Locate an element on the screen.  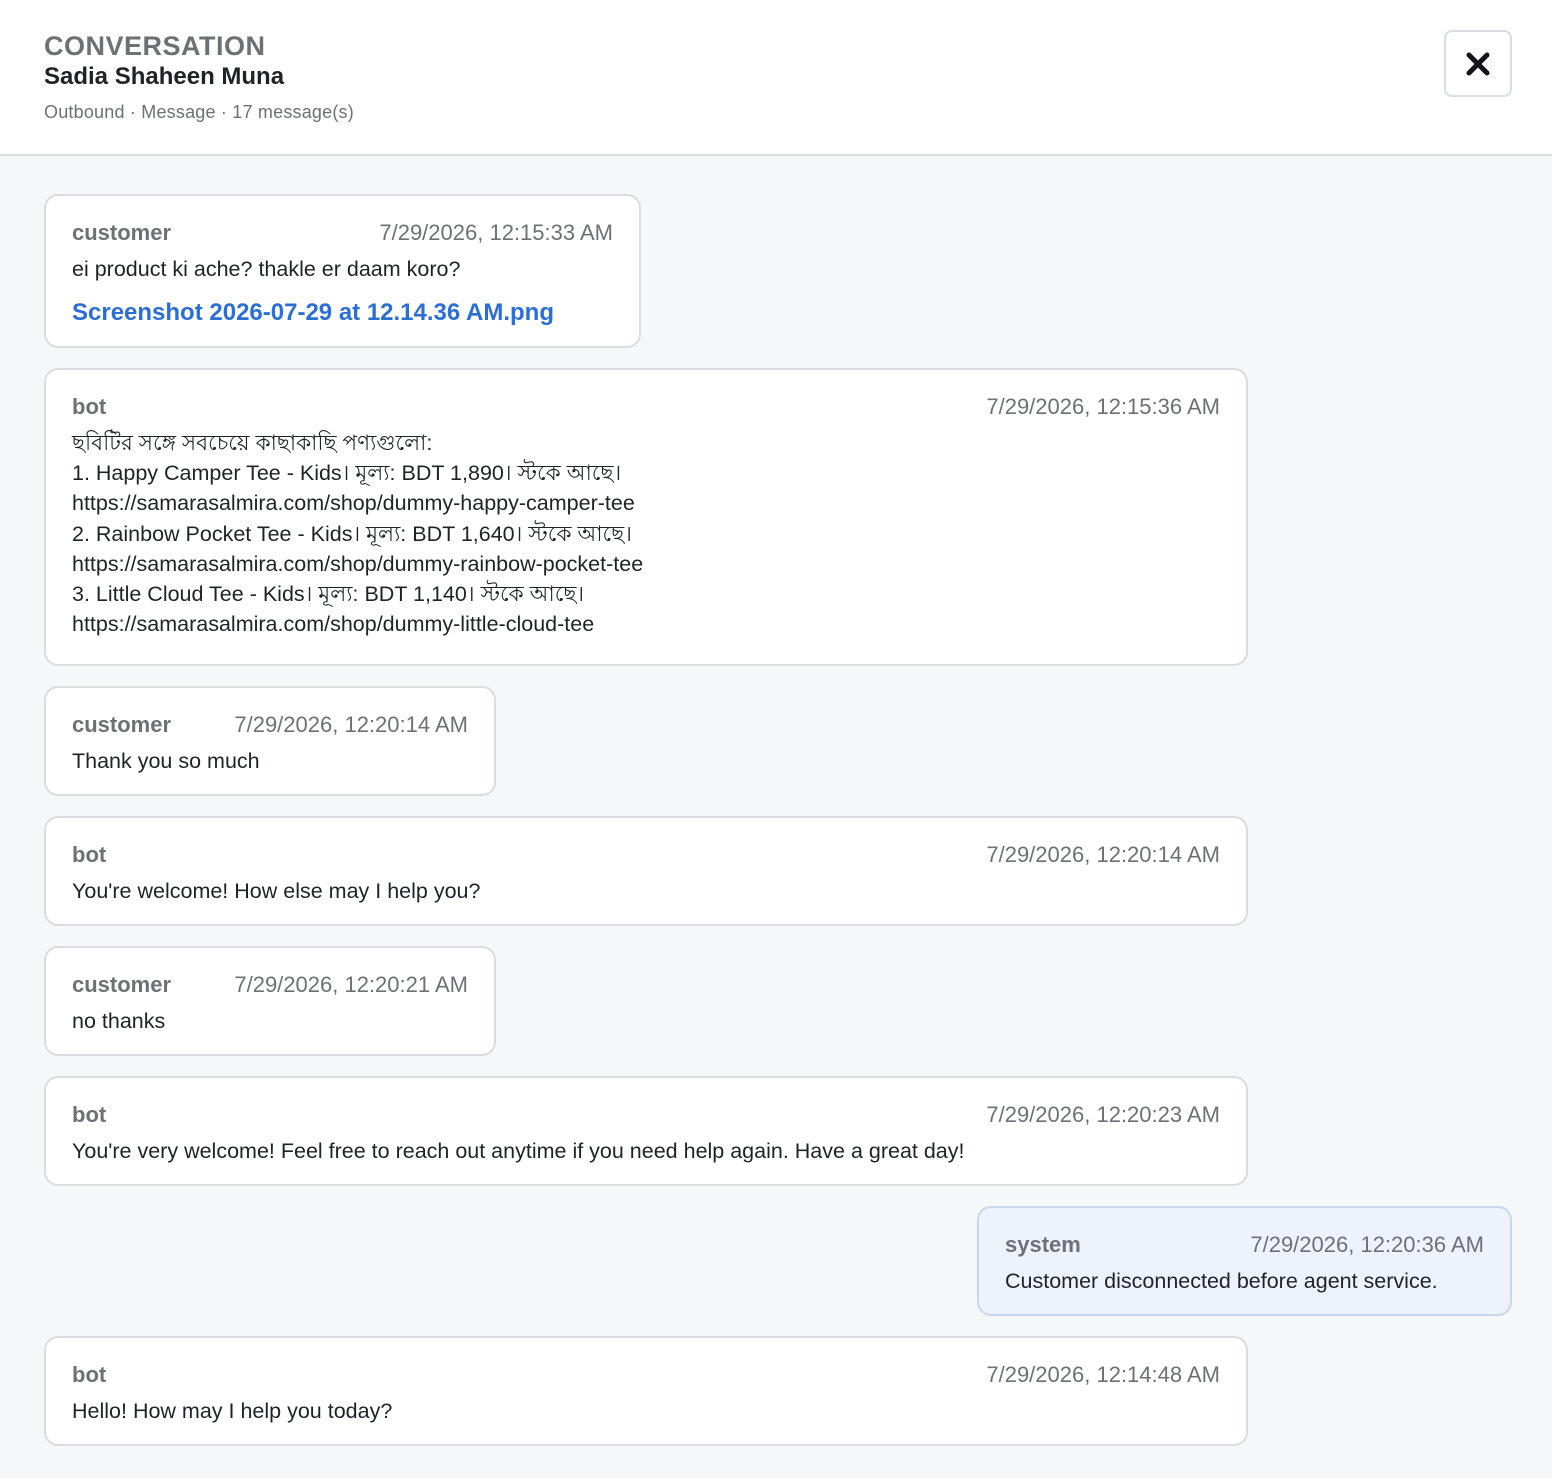
conversation-meta: Outbound · Message · 17 message(s) is located at coordinates (199, 112).